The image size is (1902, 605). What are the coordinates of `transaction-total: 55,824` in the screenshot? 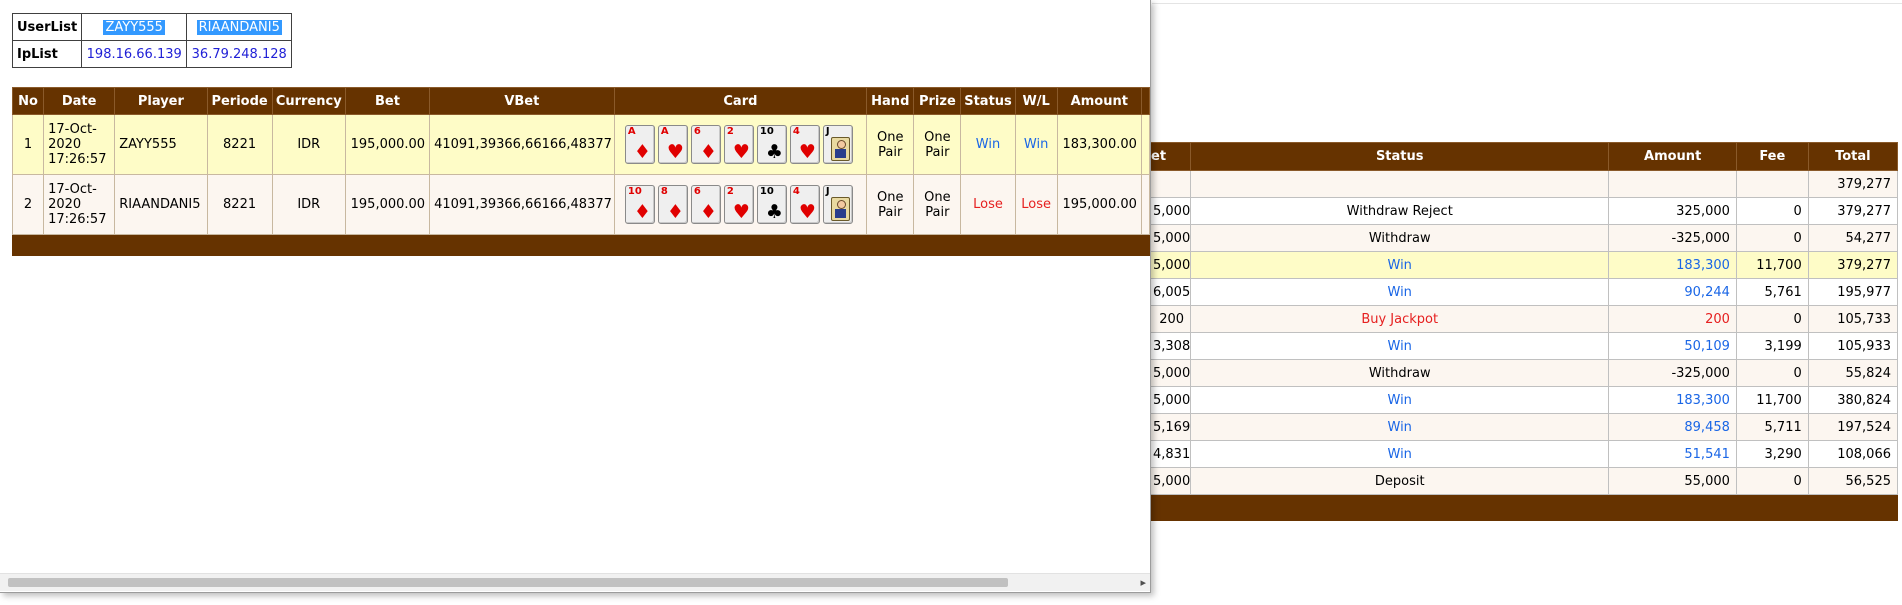 It's located at (1853, 373).